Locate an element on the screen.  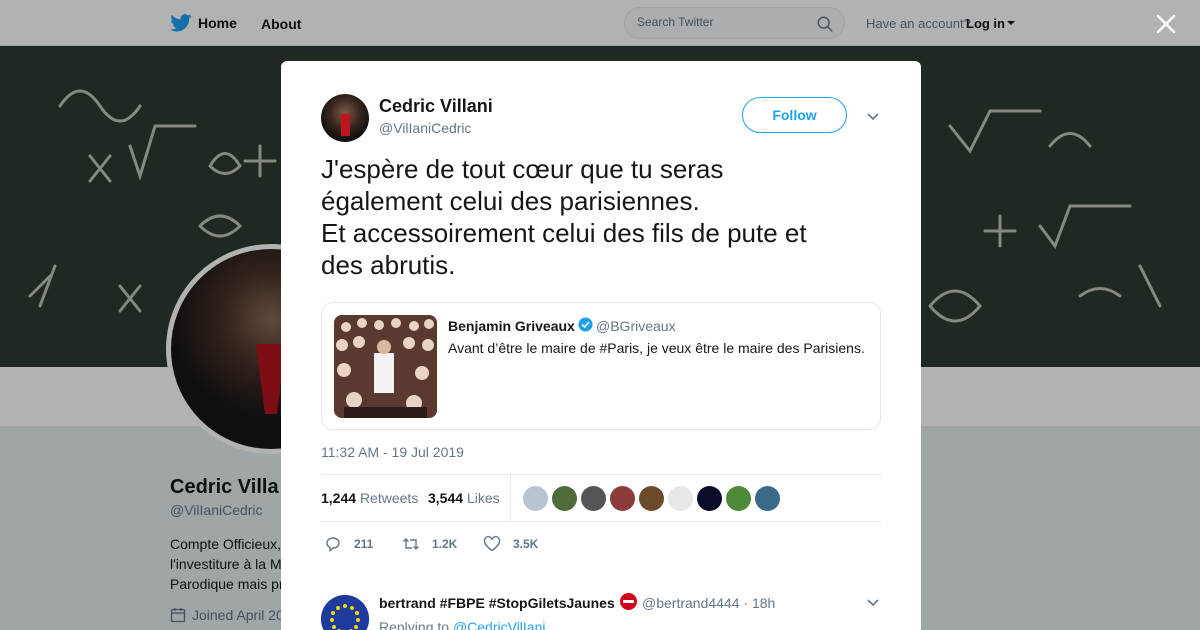
follow-button: Follow is located at coordinates (794, 115).